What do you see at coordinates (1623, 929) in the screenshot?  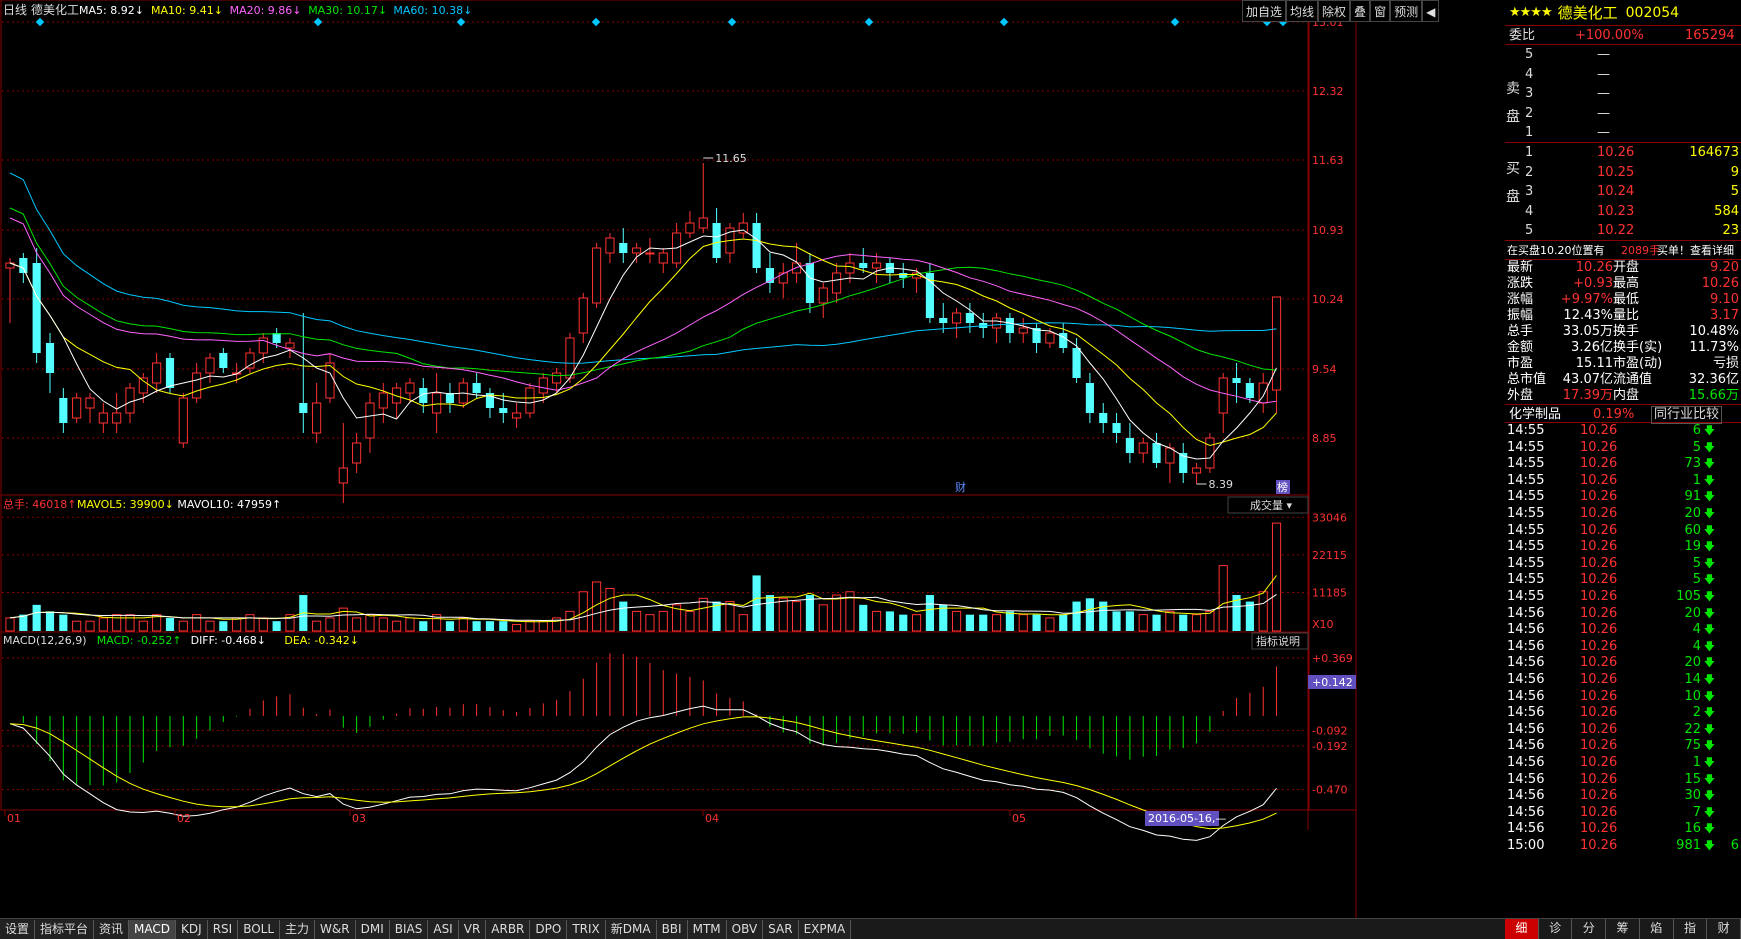 I see `quote-tab: 筹` at bounding box center [1623, 929].